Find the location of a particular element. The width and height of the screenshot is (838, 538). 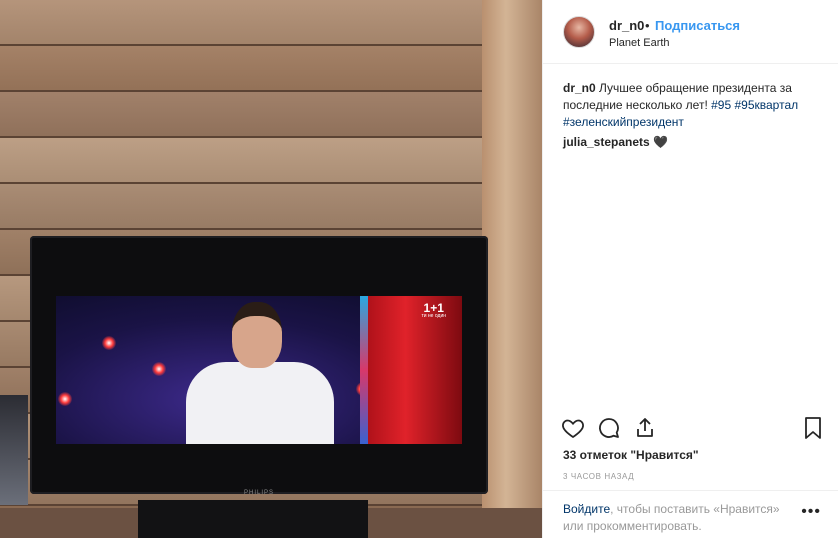

follow-button: Подписаться is located at coordinates (697, 25).